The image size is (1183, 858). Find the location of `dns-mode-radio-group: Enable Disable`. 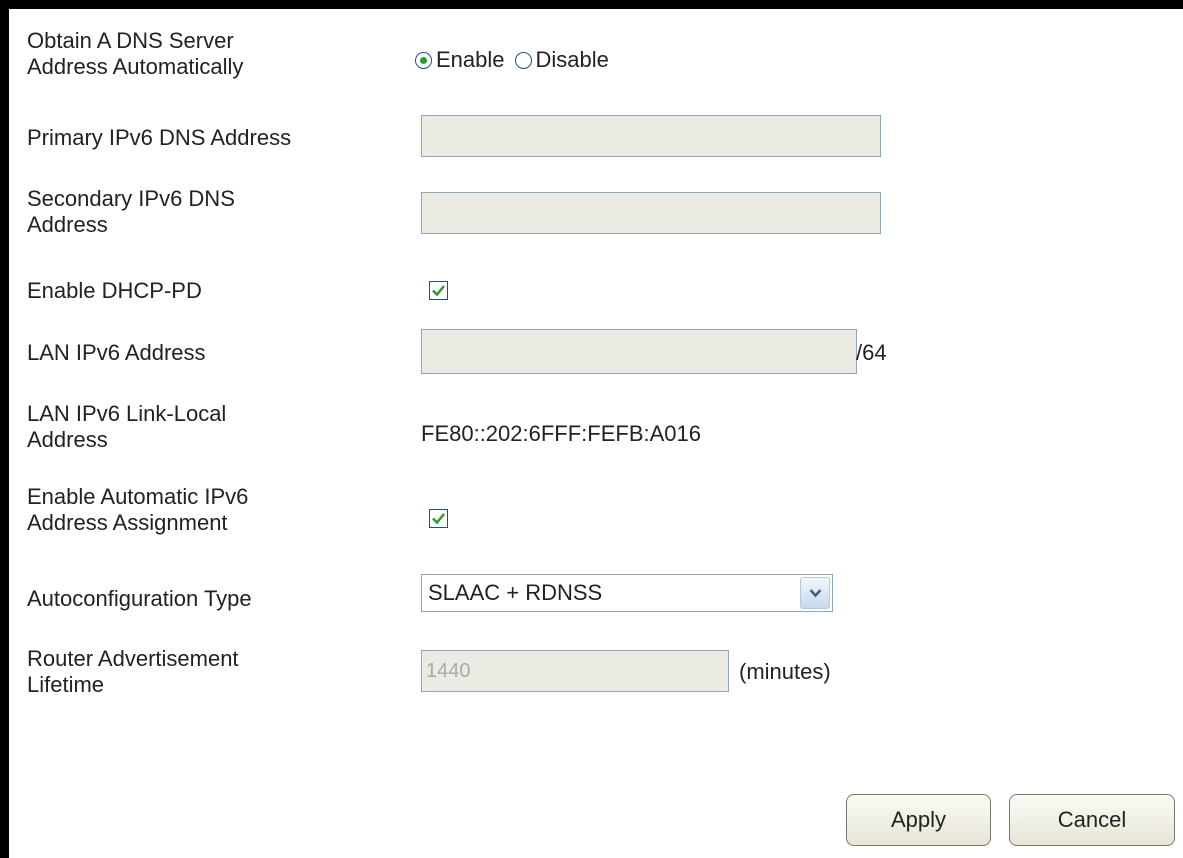

dns-mode-radio-group: Enable Disable is located at coordinates (517, 60).